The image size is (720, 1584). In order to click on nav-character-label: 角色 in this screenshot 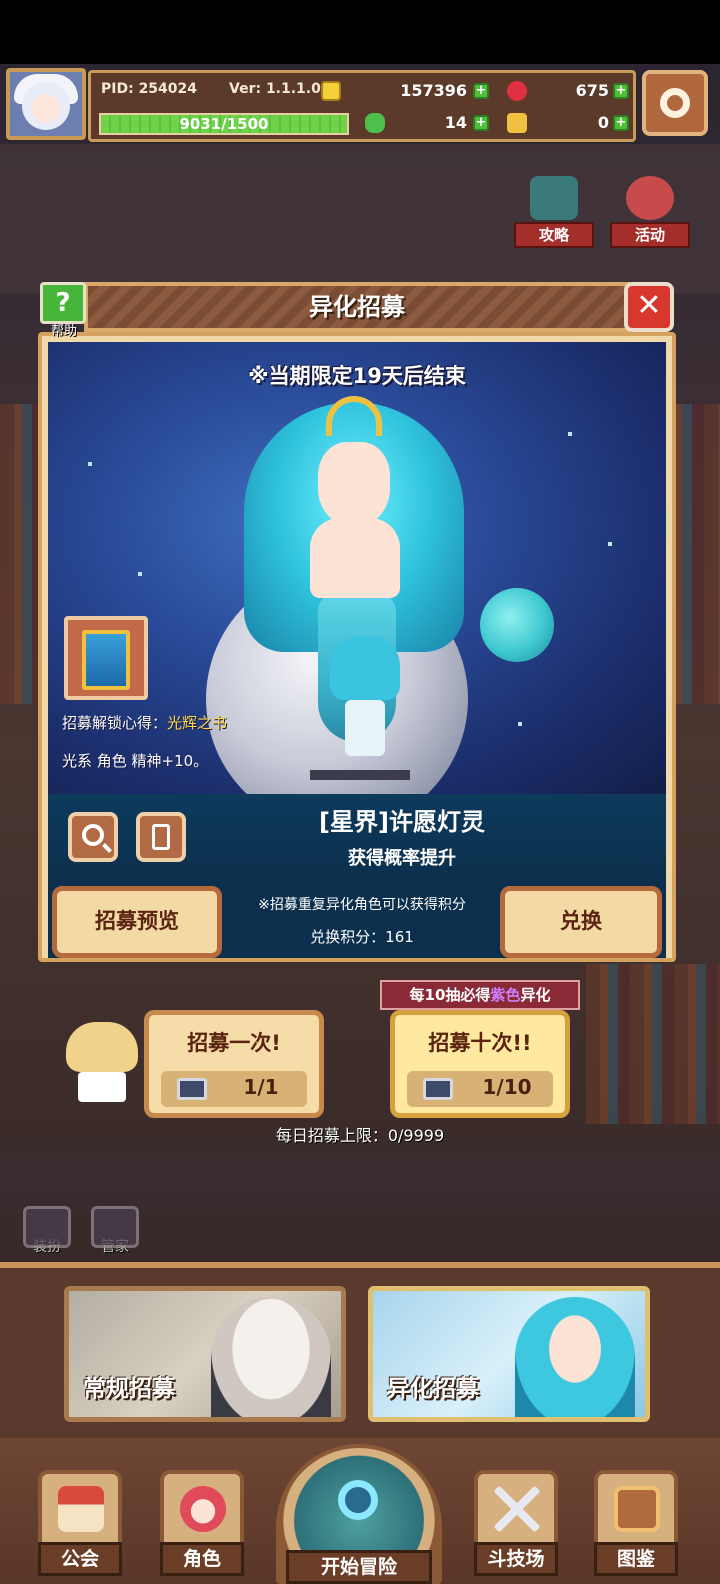, I will do `click(202, 1559)`.